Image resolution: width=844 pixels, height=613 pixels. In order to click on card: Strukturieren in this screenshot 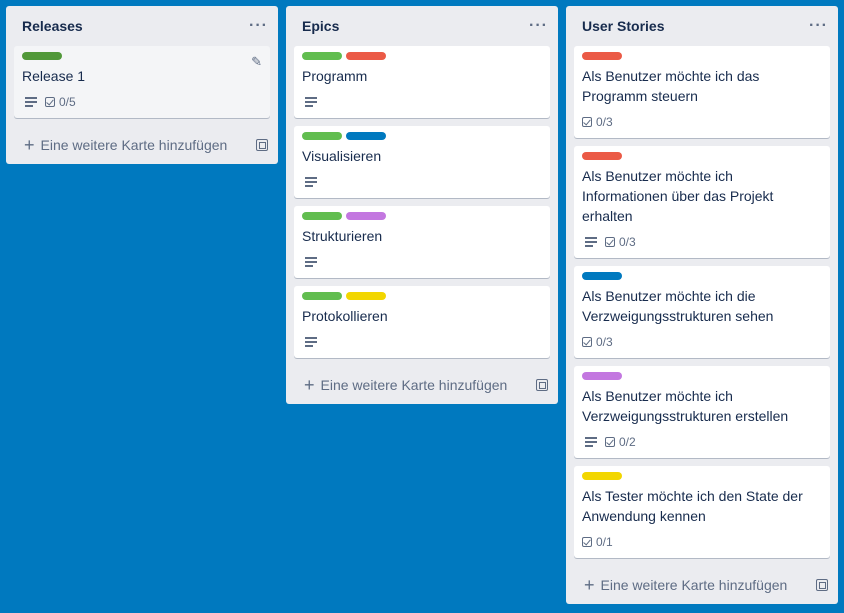, I will do `click(422, 242)`.